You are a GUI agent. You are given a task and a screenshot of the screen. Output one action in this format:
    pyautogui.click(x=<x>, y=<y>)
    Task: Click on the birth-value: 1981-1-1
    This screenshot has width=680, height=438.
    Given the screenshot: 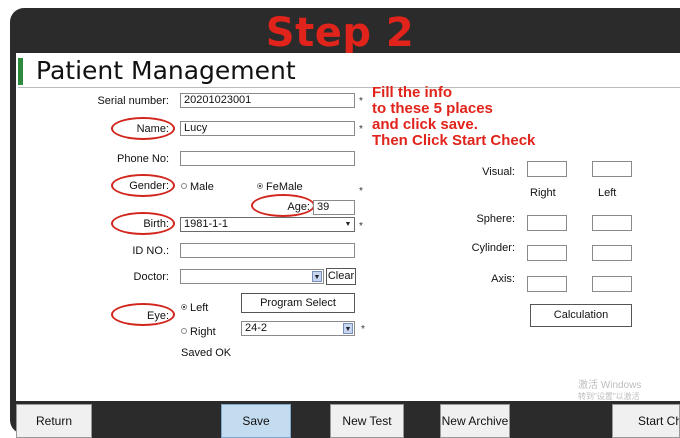 What is the action you would take?
    pyautogui.click(x=206, y=224)
    